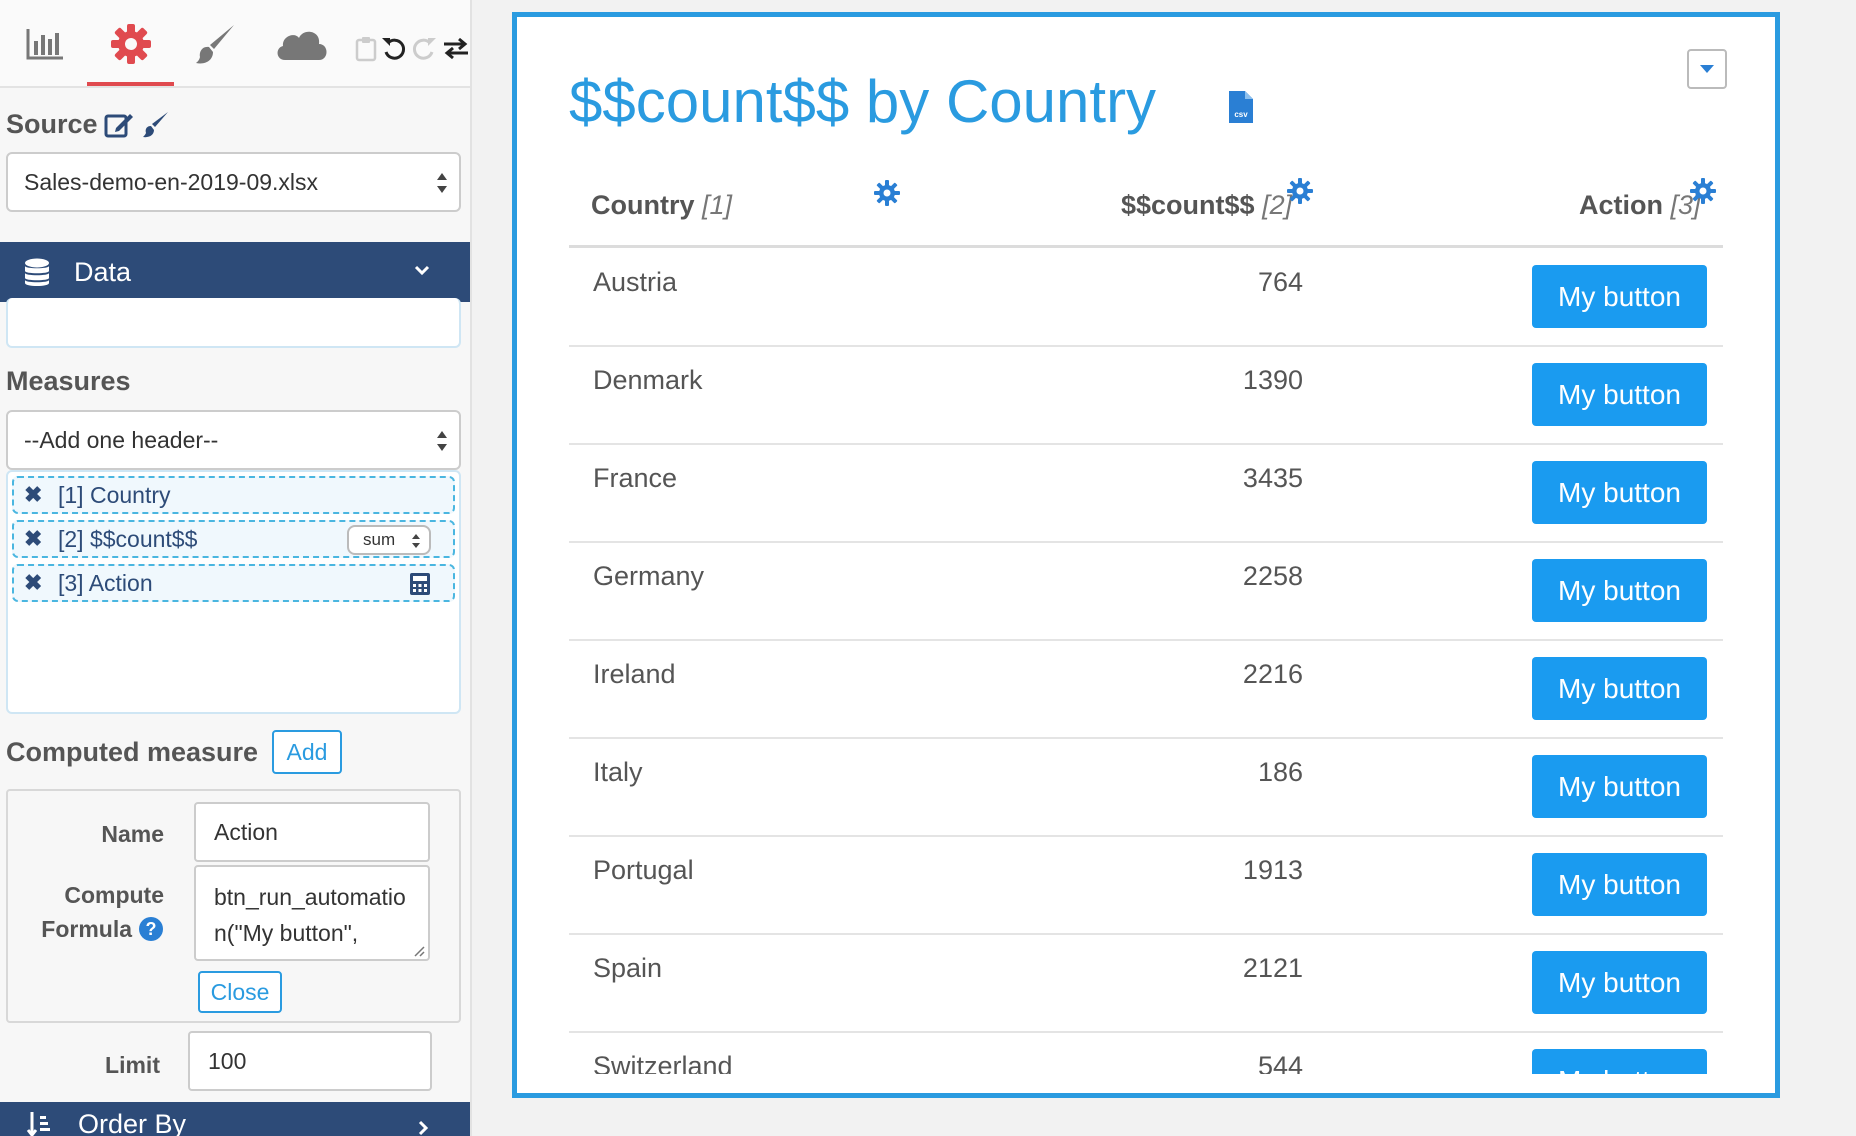 This screenshot has height=1136, width=1856. Describe the element at coordinates (156, 124) in the screenshot. I see `source-brush-icon` at that location.